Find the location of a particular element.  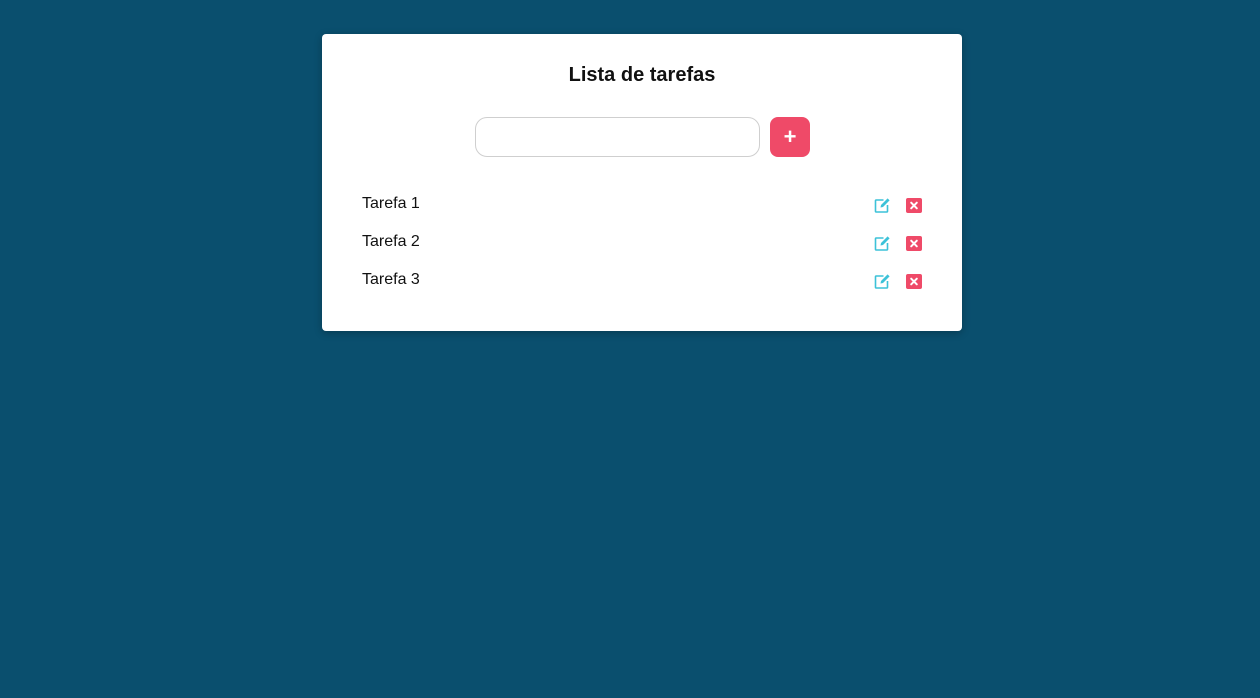

list-item: Tarefa 3 is located at coordinates (642, 281).